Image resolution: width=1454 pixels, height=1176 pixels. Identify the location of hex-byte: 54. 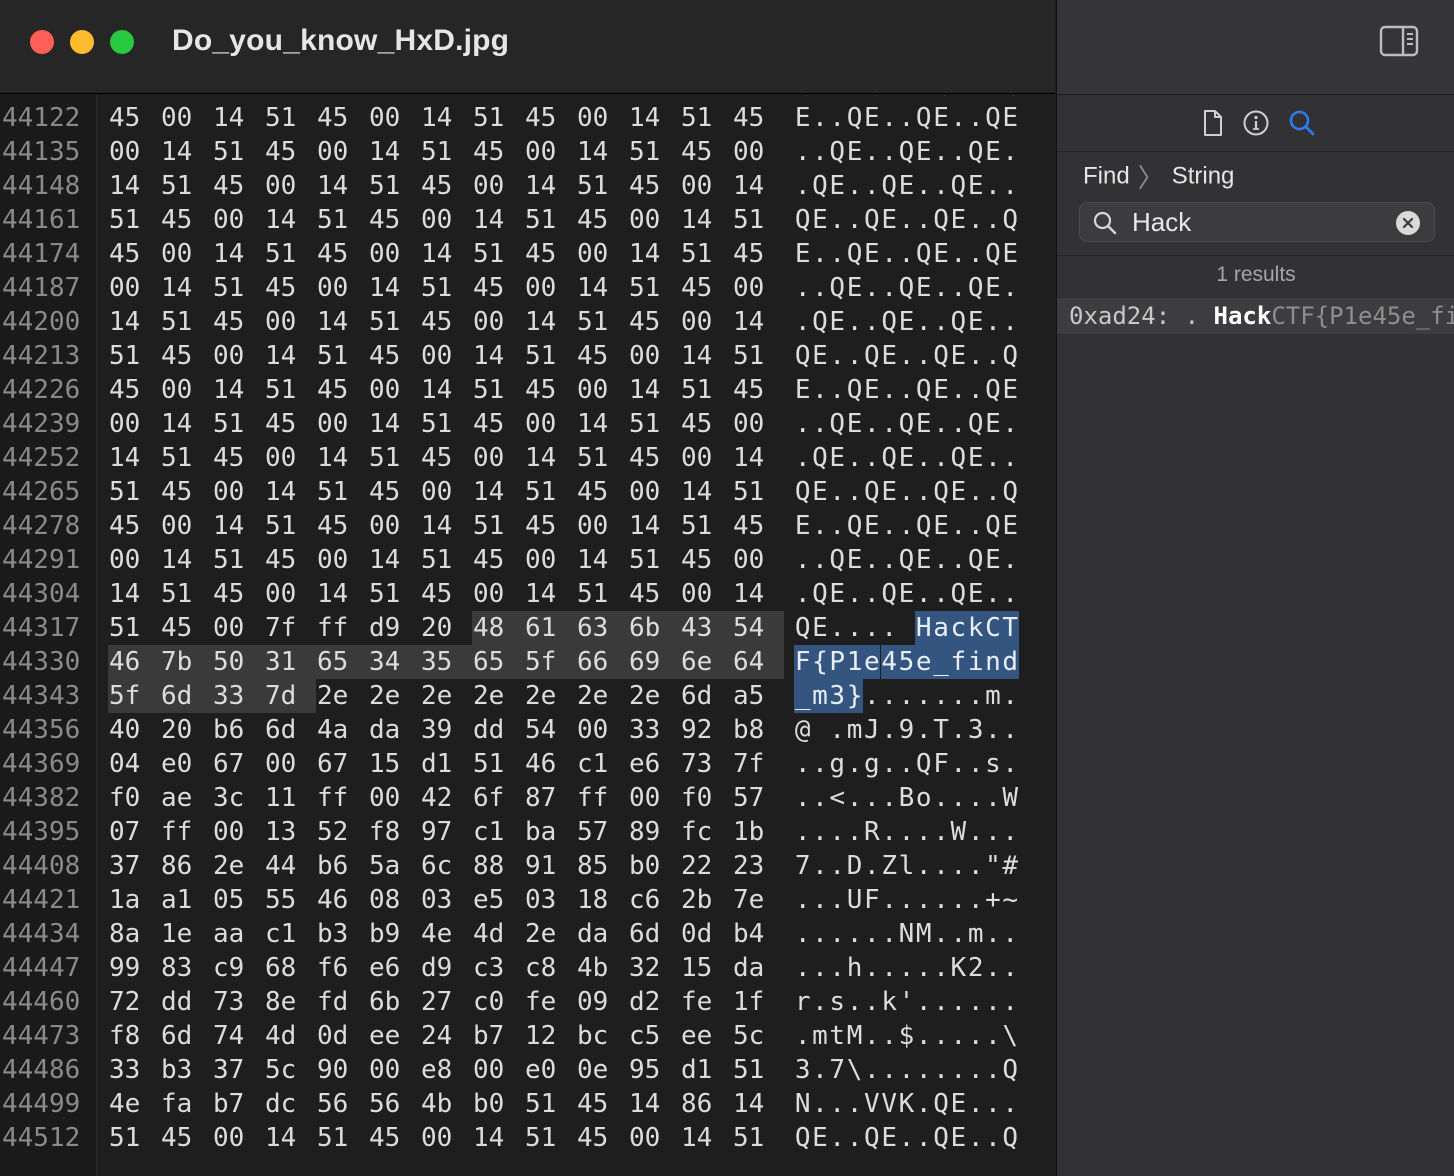
(758, 628).